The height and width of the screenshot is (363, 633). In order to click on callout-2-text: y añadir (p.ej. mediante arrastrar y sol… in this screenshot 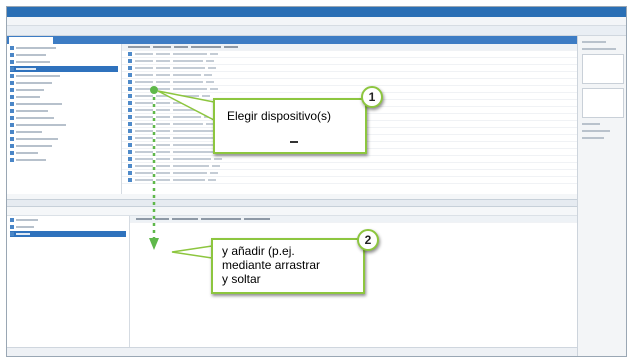, I will do `click(271, 265)`.